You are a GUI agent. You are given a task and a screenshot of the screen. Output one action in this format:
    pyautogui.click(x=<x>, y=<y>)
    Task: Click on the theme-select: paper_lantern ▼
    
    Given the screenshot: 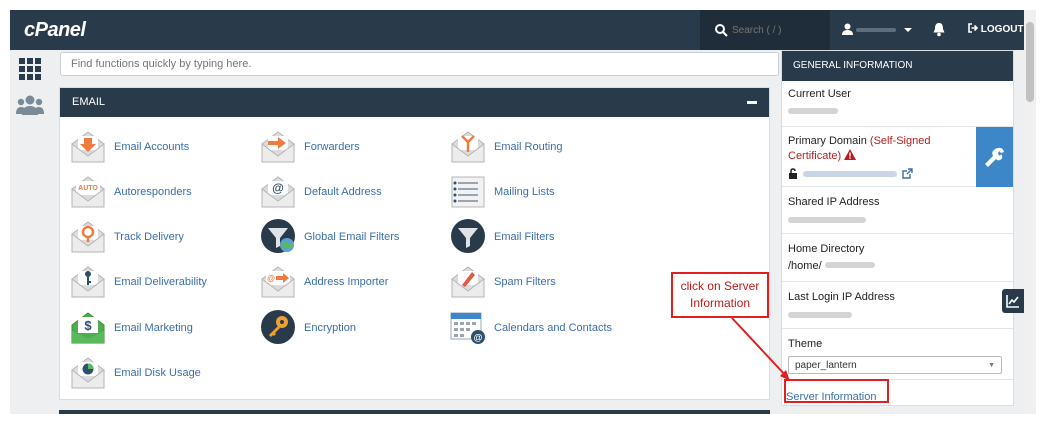 What is the action you would take?
    pyautogui.click(x=895, y=365)
    